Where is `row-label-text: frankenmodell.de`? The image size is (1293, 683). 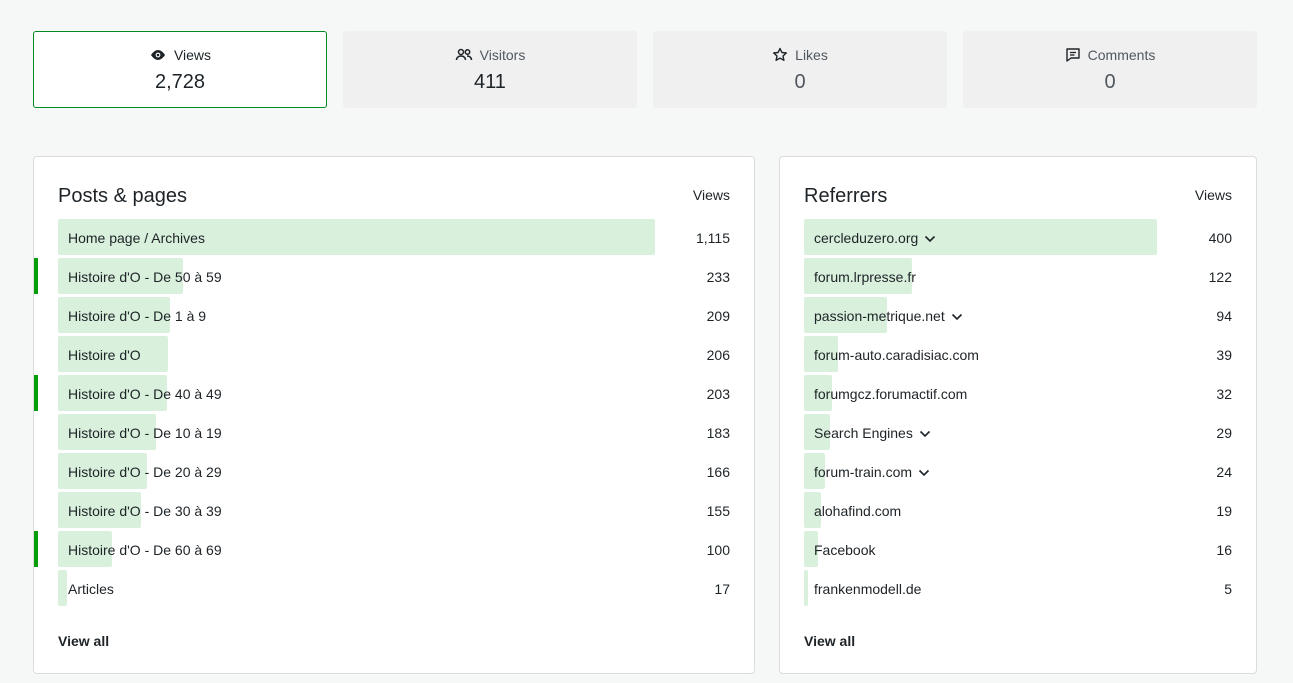 row-label-text: frankenmodell.de is located at coordinates (868, 588).